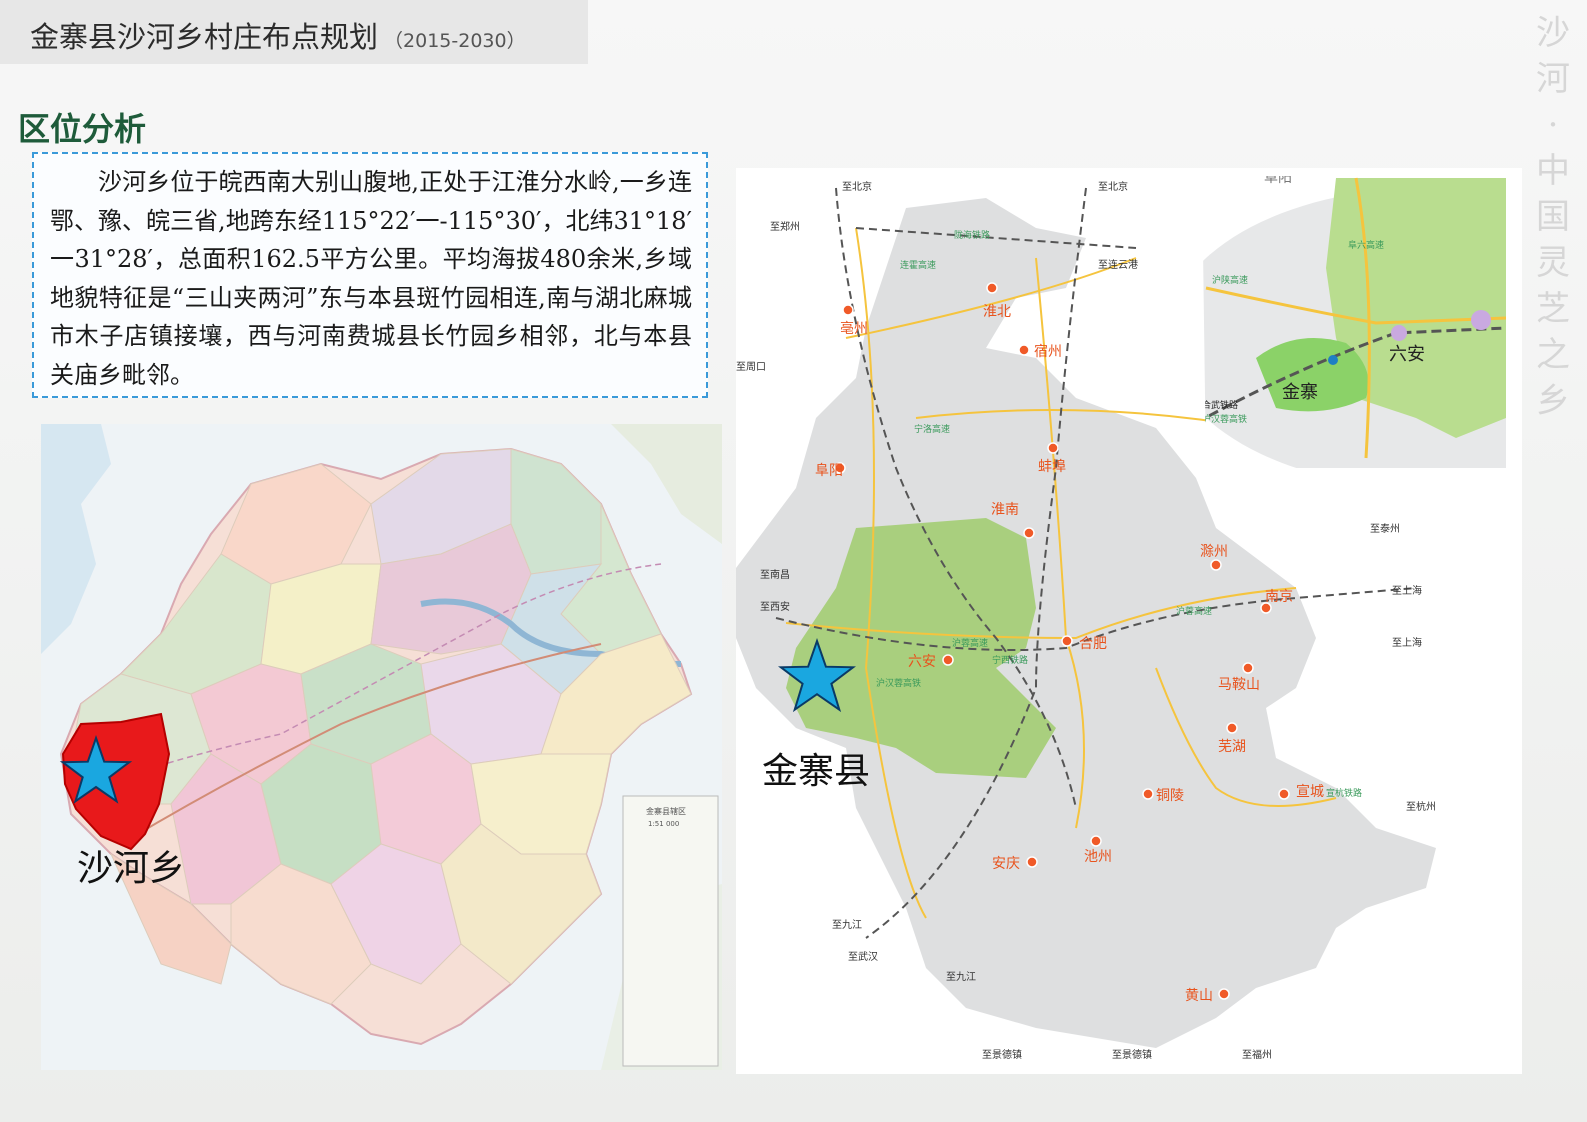 This screenshot has height=1122, width=1587. What do you see at coordinates (1421, 806) in the screenshot?
I see `dest-label: 至杭州` at bounding box center [1421, 806].